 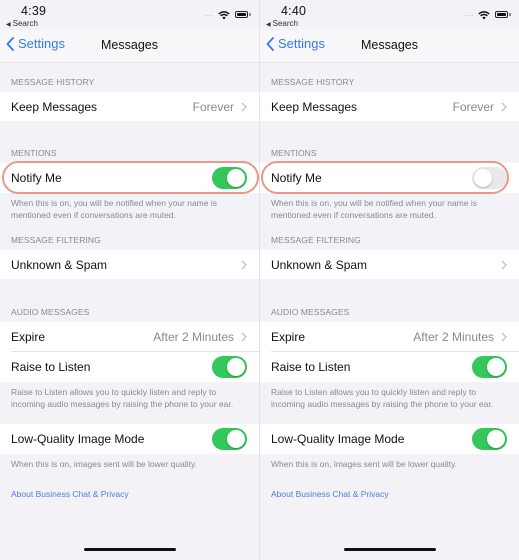 I want to click on status-bar: 4:39 ◀ Search ····, so click(x=129, y=15).